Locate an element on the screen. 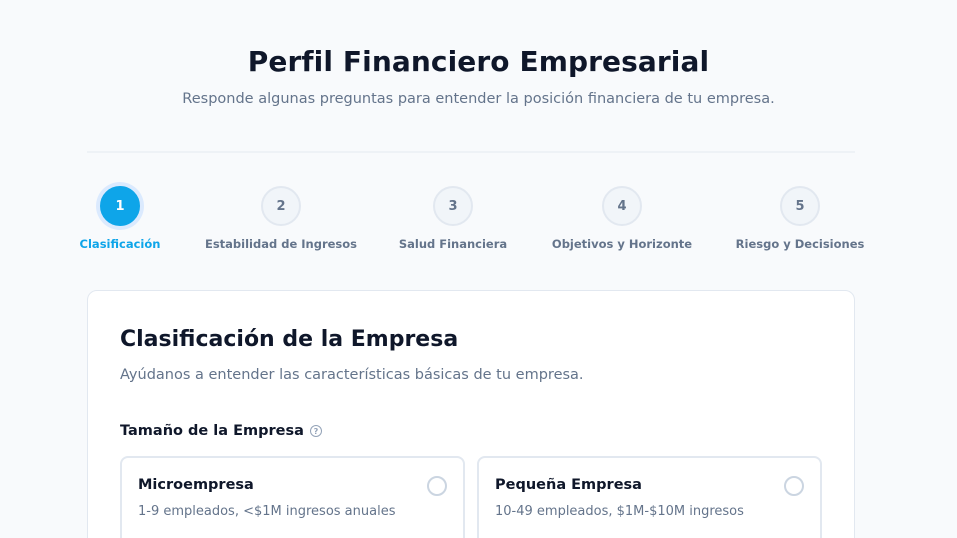 Image resolution: width=957 pixels, height=538 pixels. step-4-label: Objetivos y Horizonte is located at coordinates (622, 244).